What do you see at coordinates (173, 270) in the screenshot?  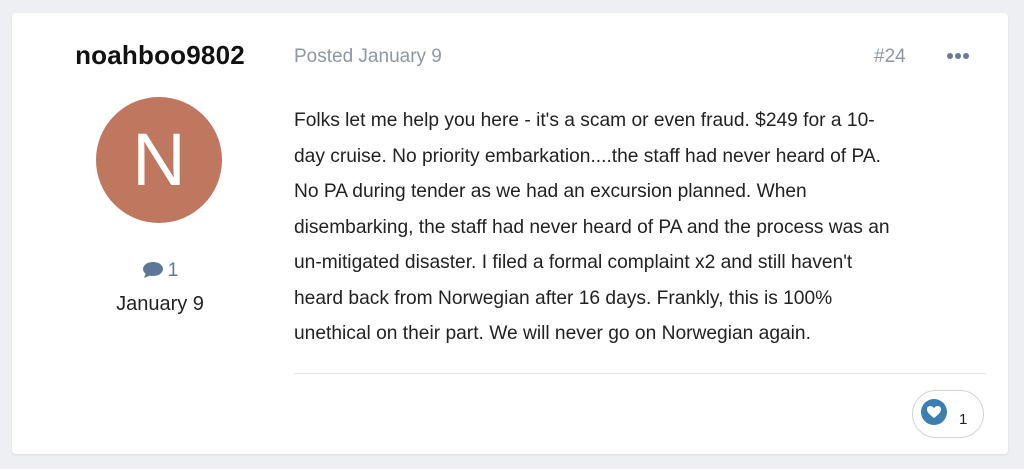 I see `post-count-value: 1` at bounding box center [173, 270].